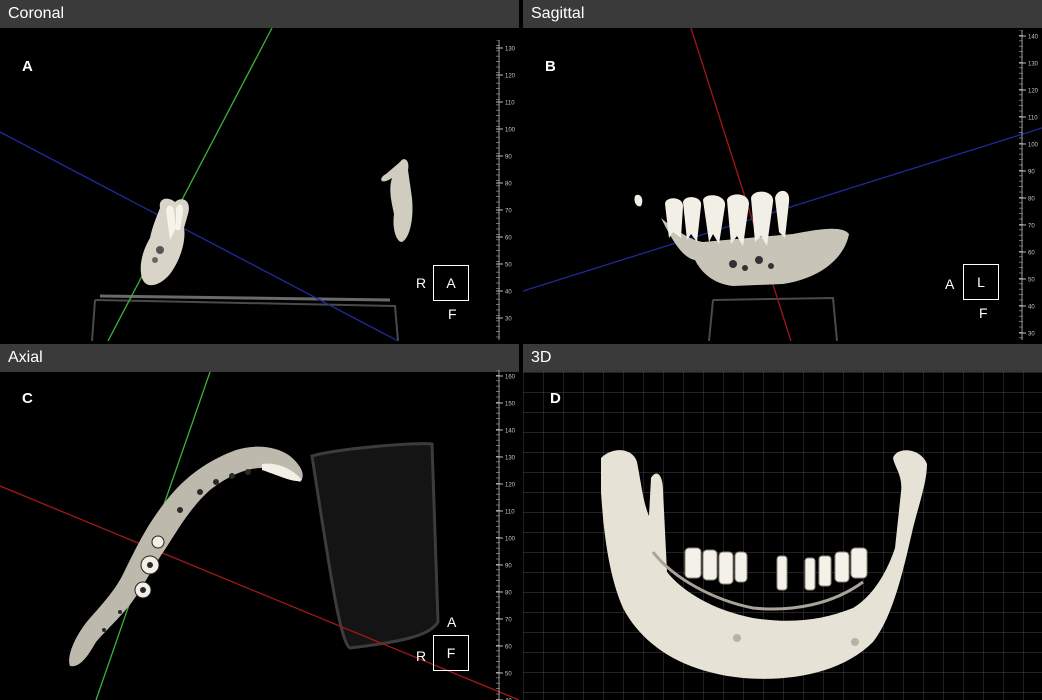 Image resolution: width=1042 pixels, height=700 pixels. I want to click on coronal-orient-bottom: F, so click(452, 314).